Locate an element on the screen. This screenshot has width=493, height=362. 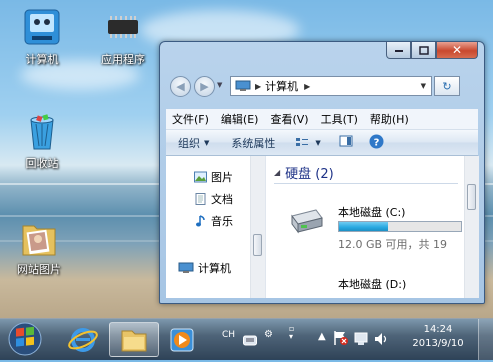
keyboard-icon is located at coordinates (250, 340).